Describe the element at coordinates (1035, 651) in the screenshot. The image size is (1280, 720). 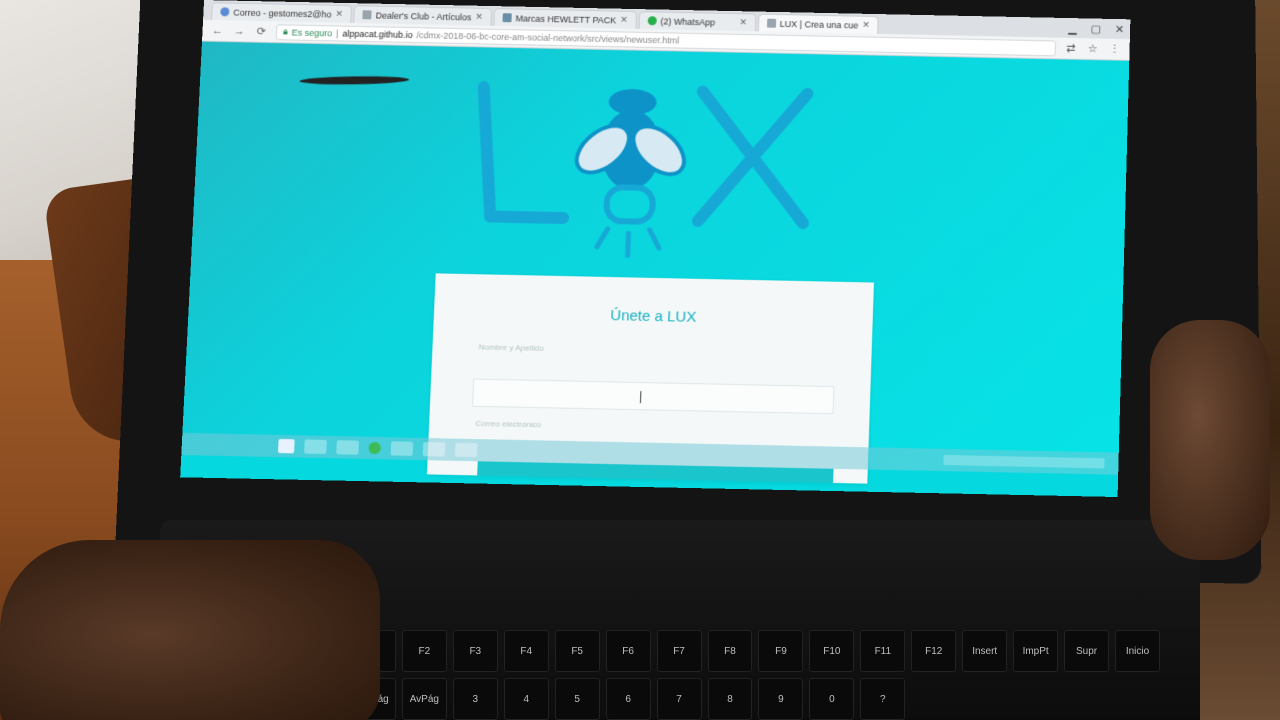
I see `keyboard-key: ImpPt` at that location.